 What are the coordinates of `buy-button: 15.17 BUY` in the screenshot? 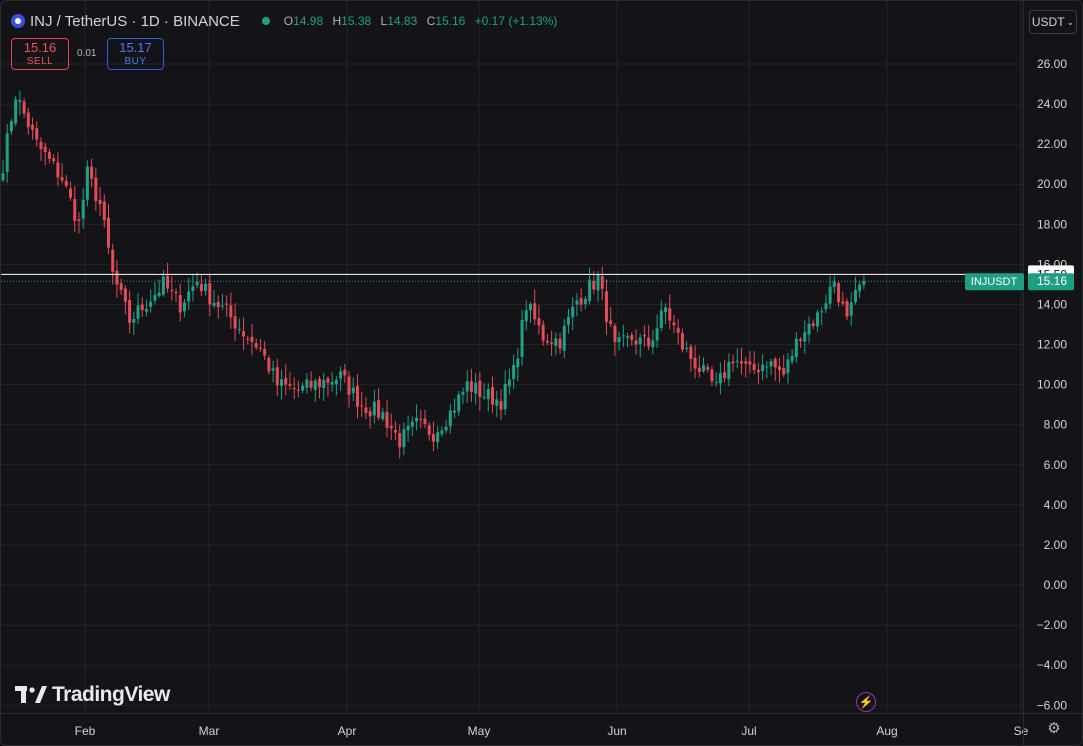 It's located at (135, 54).